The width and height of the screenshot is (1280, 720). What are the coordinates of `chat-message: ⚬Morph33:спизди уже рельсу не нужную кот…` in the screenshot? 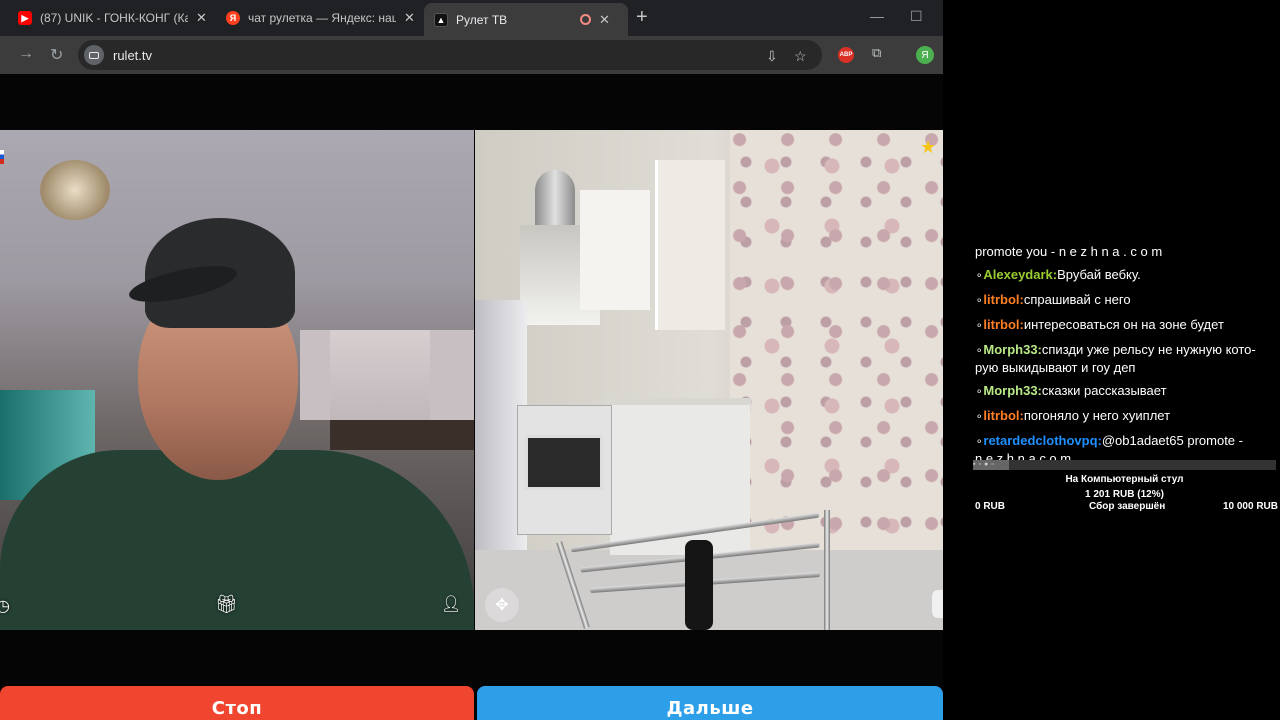 It's located at (1115, 358).